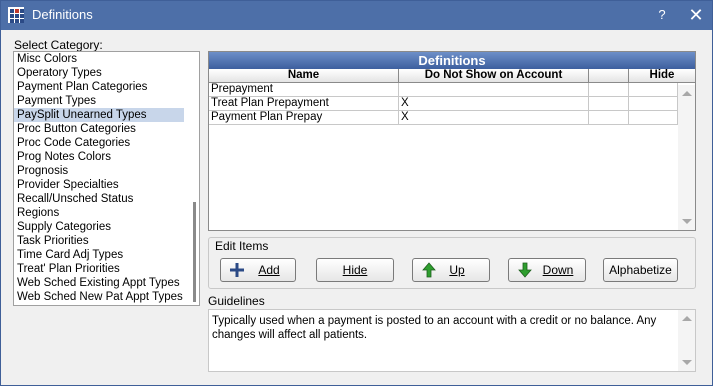 This screenshot has width=713, height=386. I want to click on grid-header: Name Do Not Show on Account Hide, so click(452, 76).